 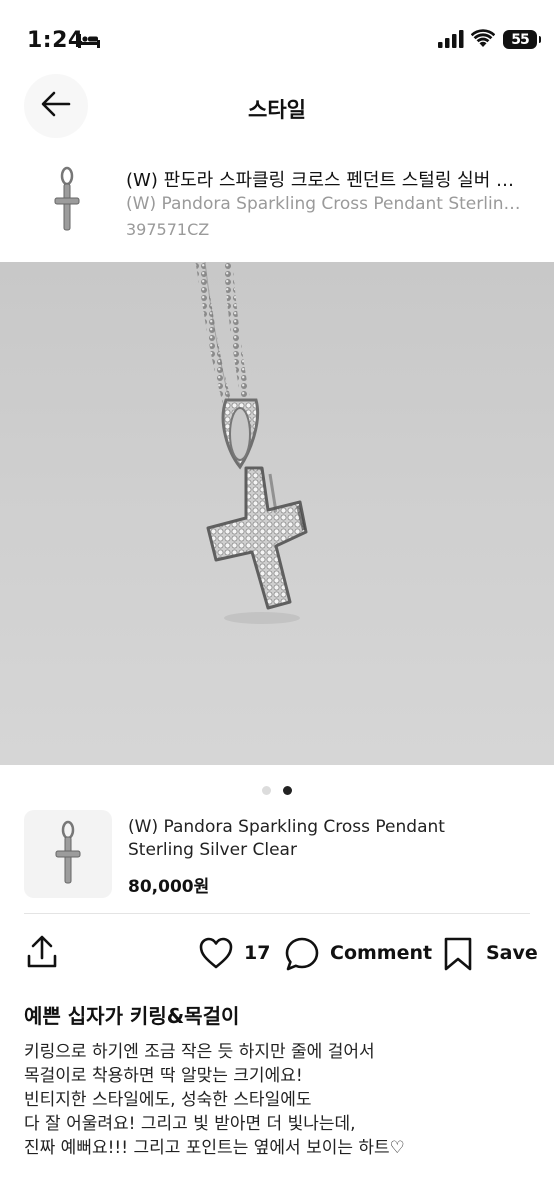 I want to click on share-button, so click(x=42, y=954).